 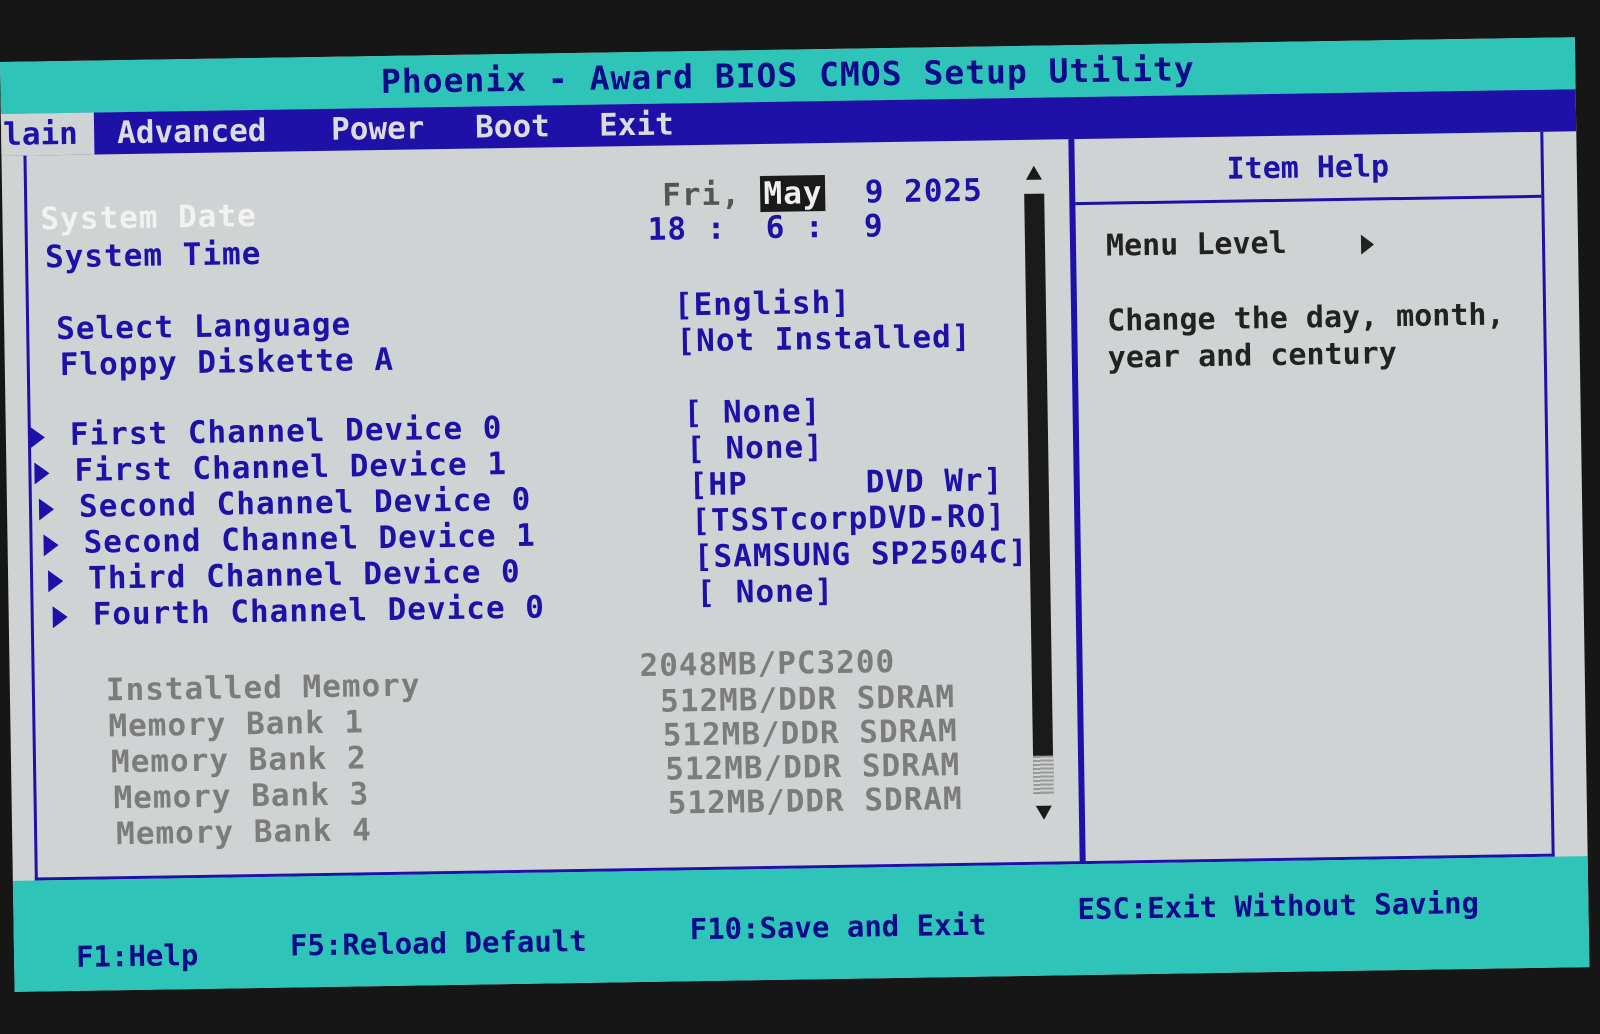 What do you see at coordinates (438, 943) in the screenshot?
I see `f5-reload-default-hint: F5:Reload Default` at bounding box center [438, 943].